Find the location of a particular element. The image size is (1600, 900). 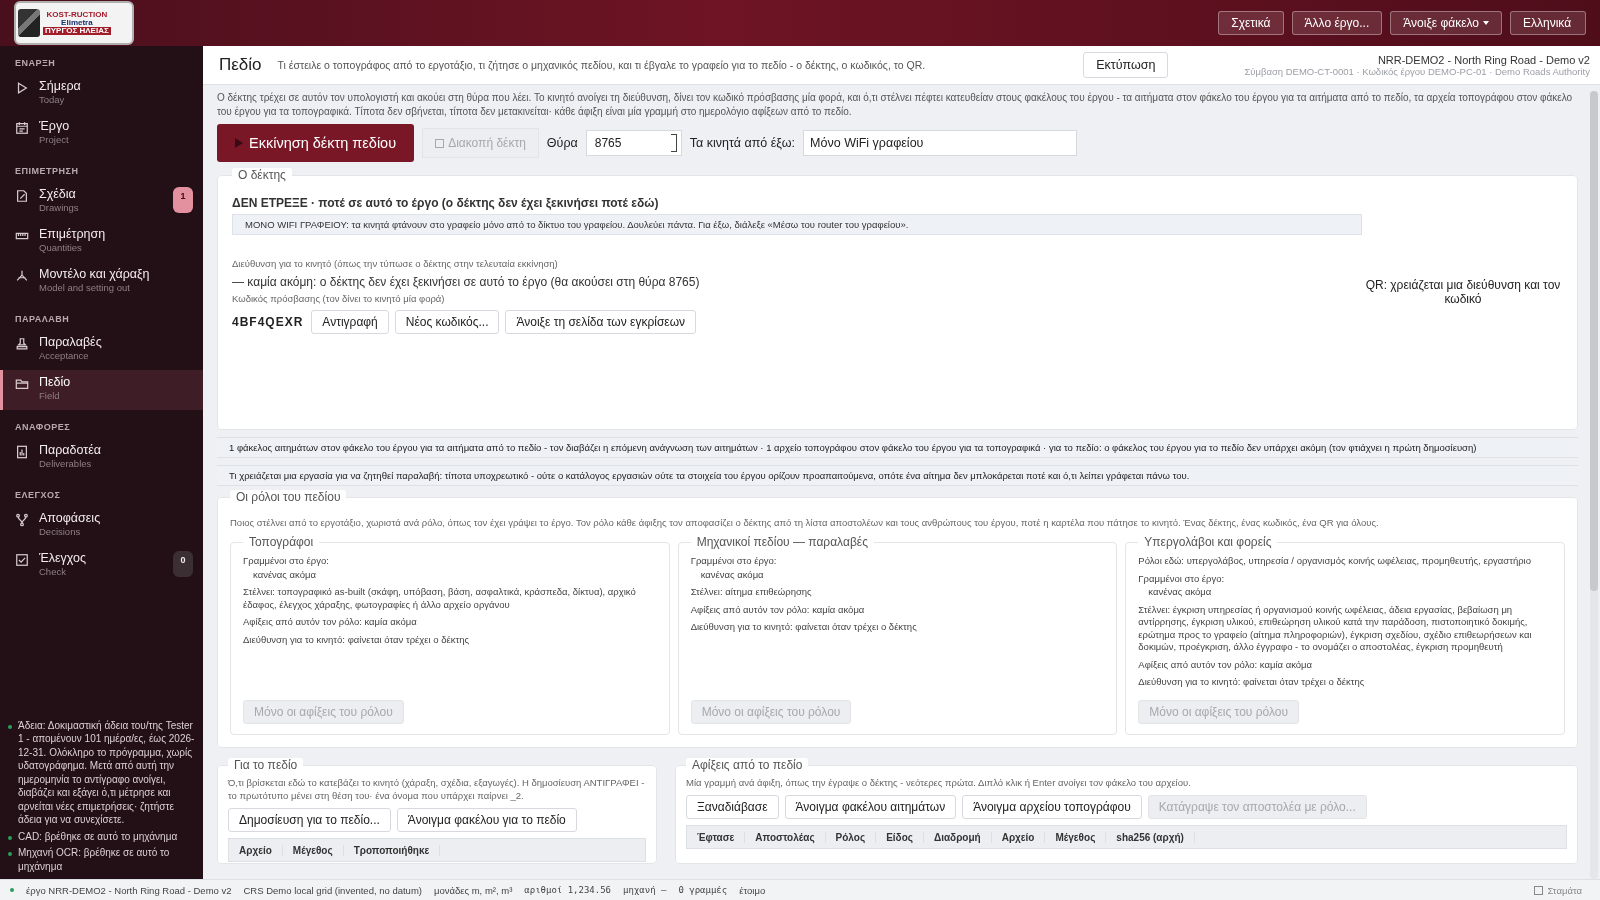

header-button: Άνοιξε φάκελο is located at coordinates (1446, 23).